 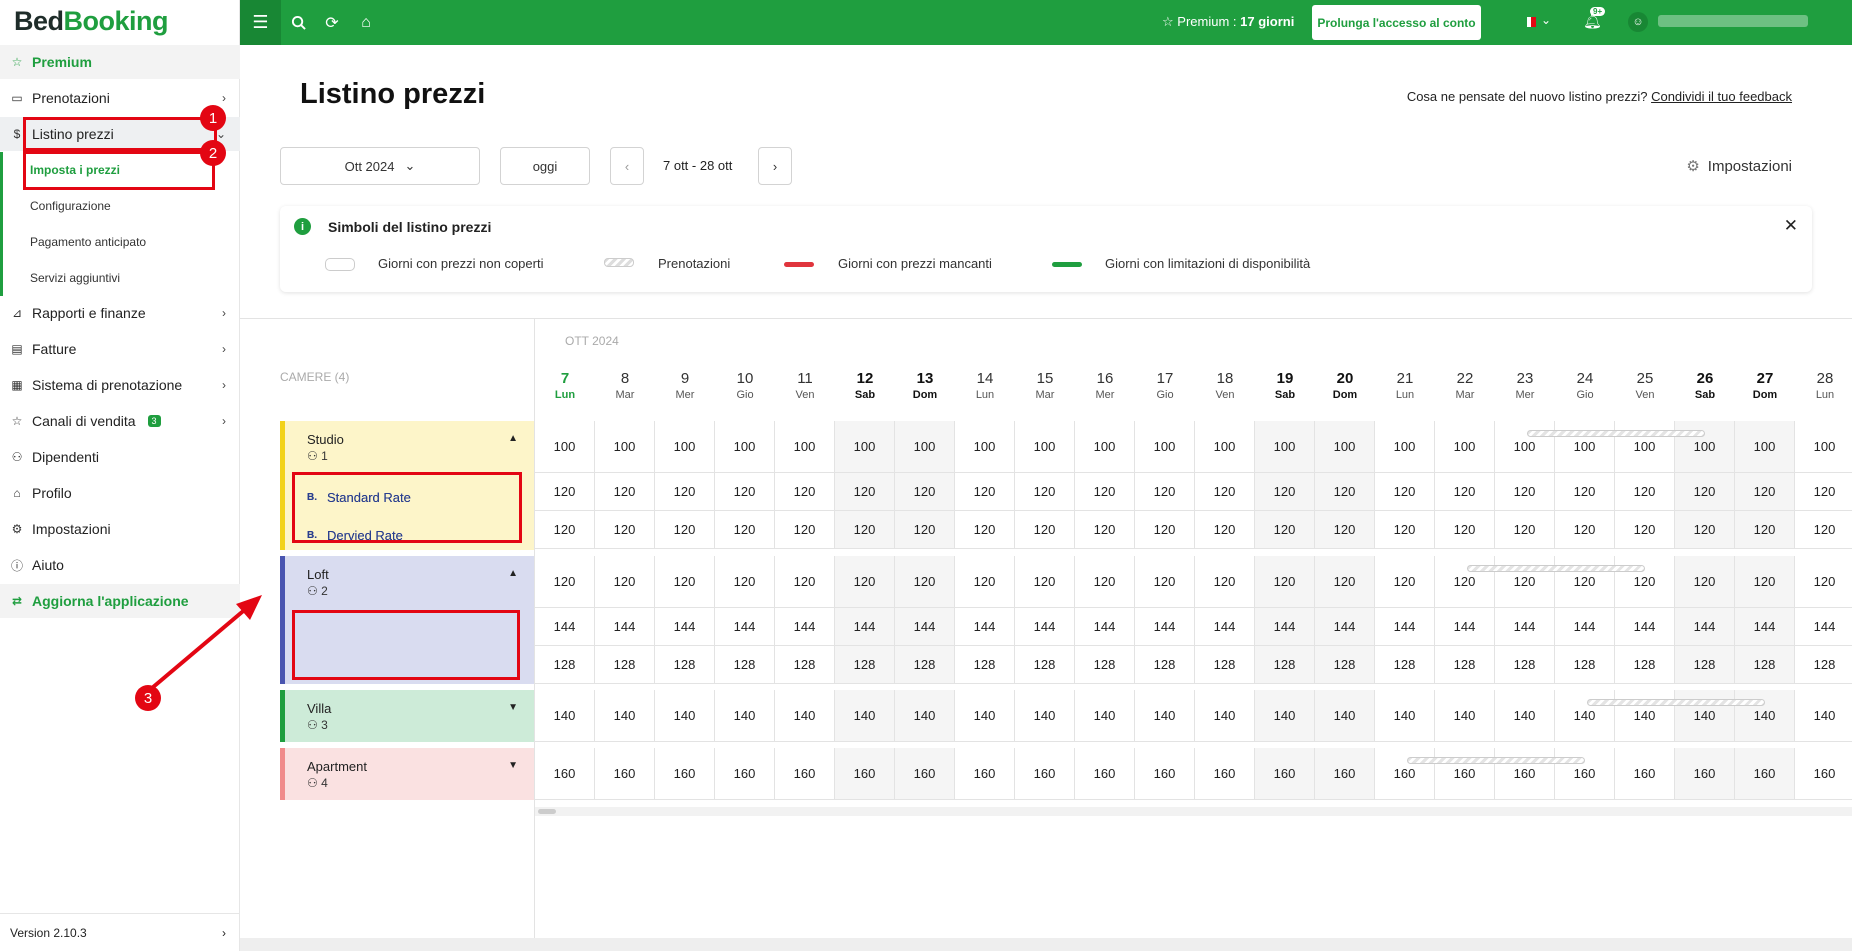 What do you see at coordinates (627, 166) in the screenshot?
I see `previous-period-button: ‹` at bounding box center [627, 166].